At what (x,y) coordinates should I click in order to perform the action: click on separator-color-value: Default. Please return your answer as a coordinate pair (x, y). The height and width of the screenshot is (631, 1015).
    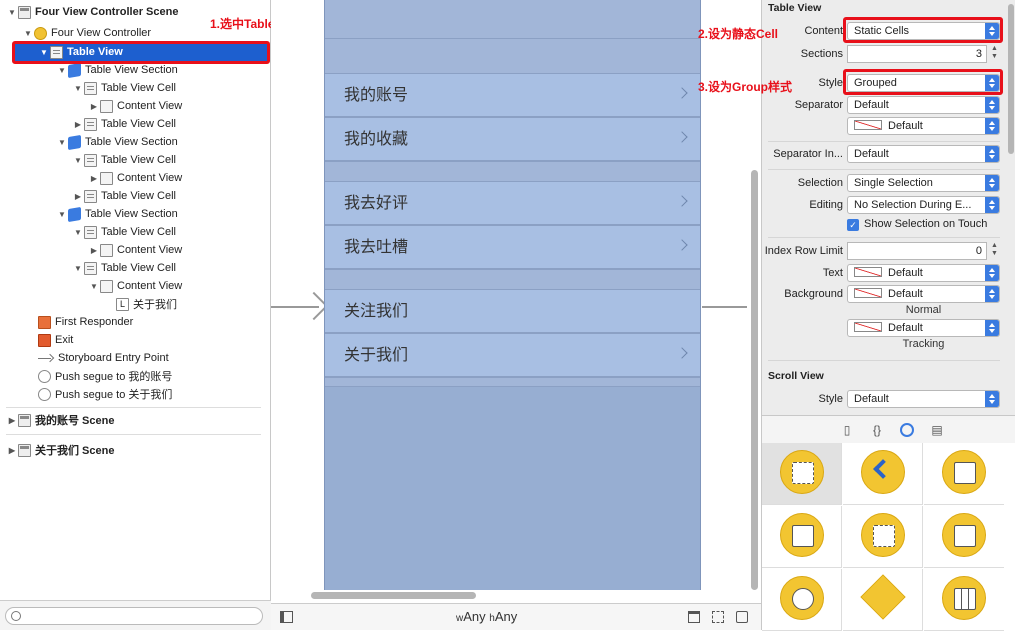
    Looking at the image, I should click on (905, 126).